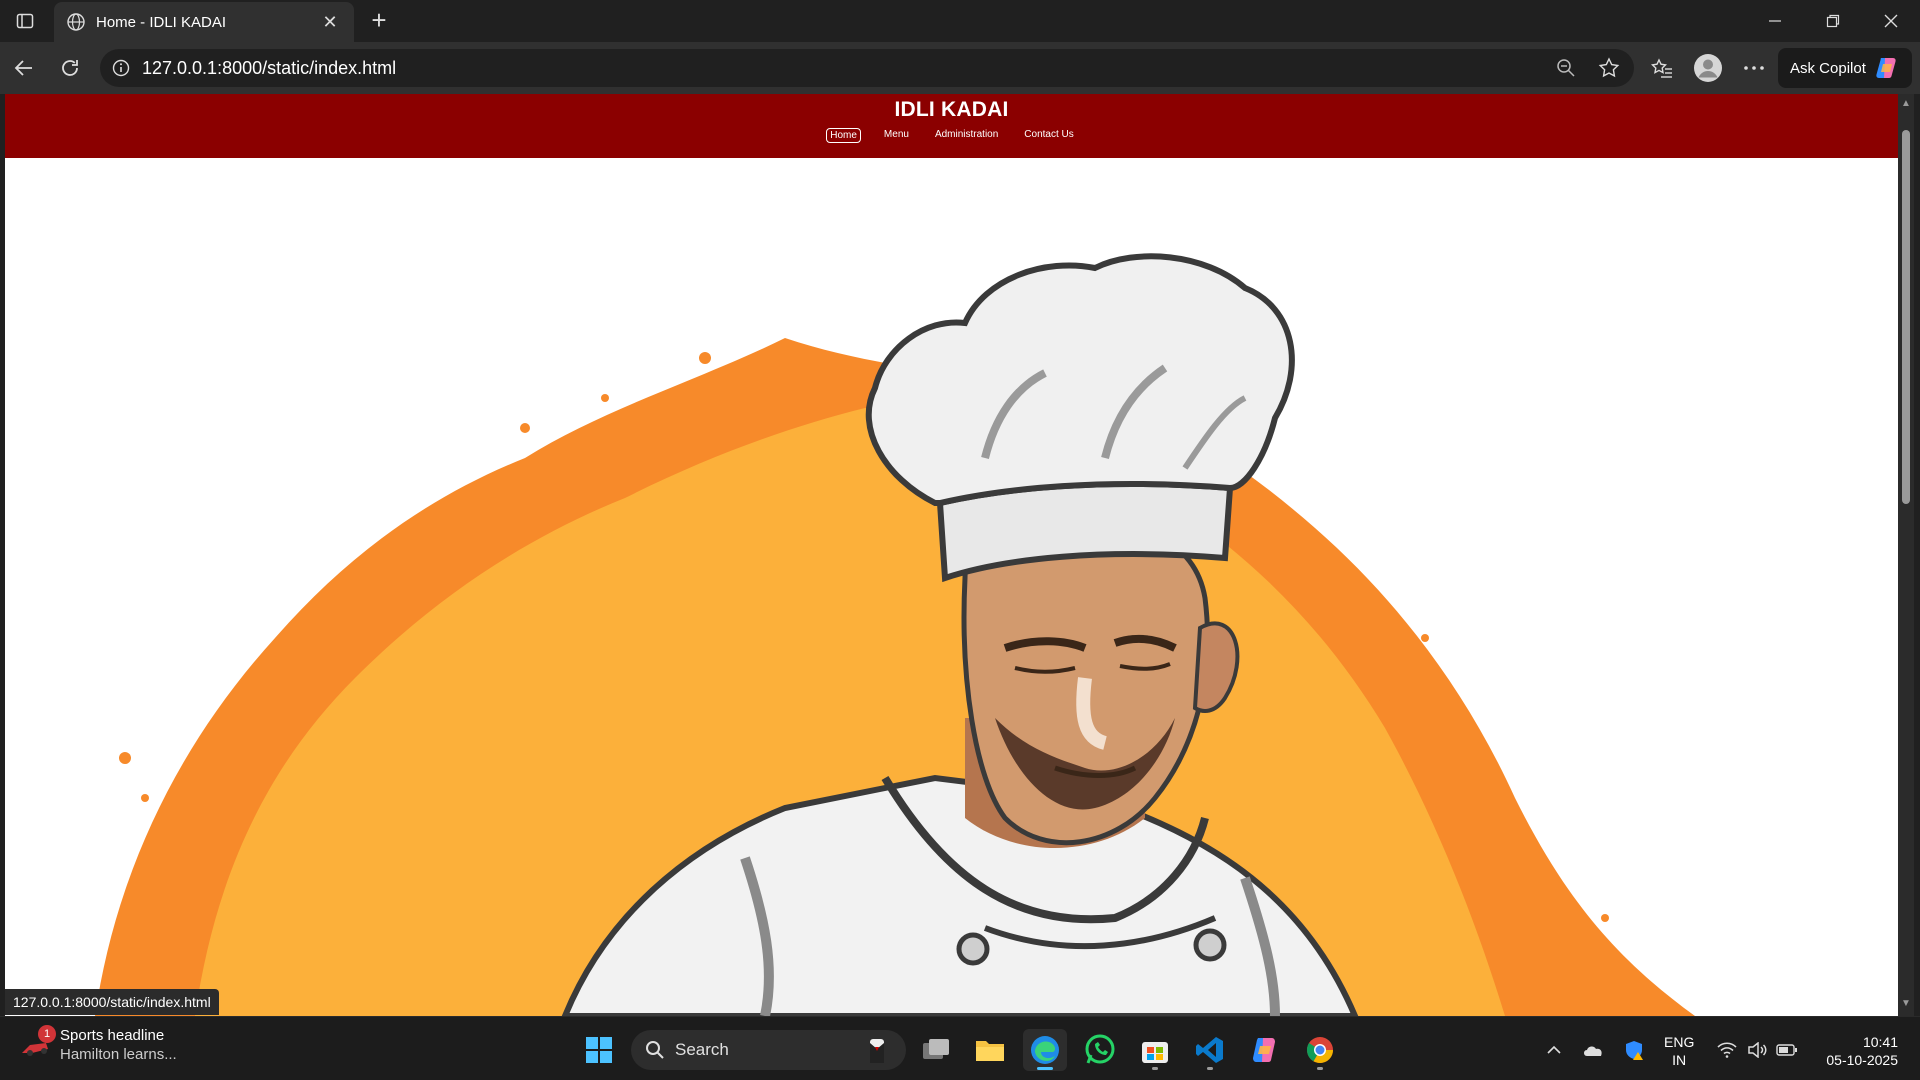 Image resolution: width=1920 pixels, height=1080 pixels. I want to click on edge-button, so click(1045, 1050).